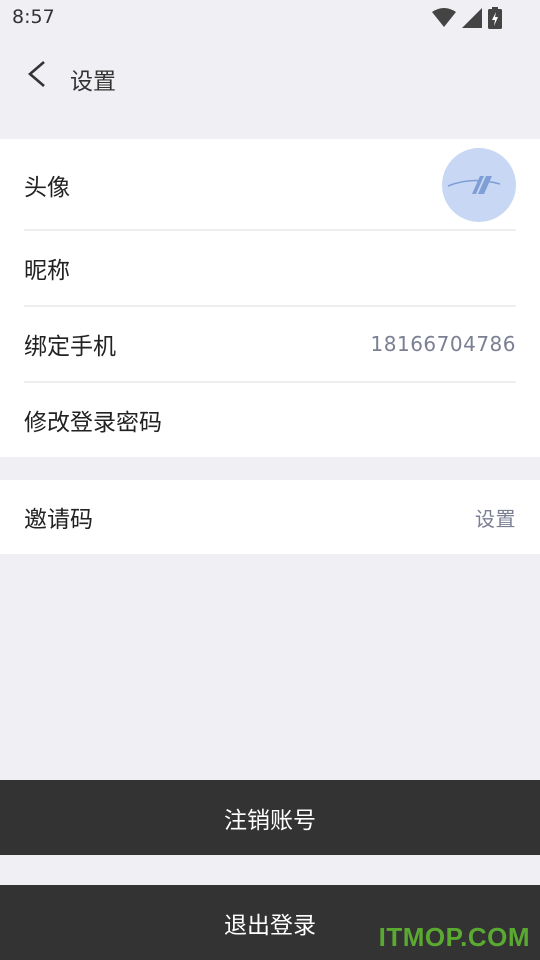 The height and width of the screenshot is (960, 540). What do you see at coordinates (47, 188) in the screenshot?
I see `avatar-label: 头像` at bounding box center [47, 188].